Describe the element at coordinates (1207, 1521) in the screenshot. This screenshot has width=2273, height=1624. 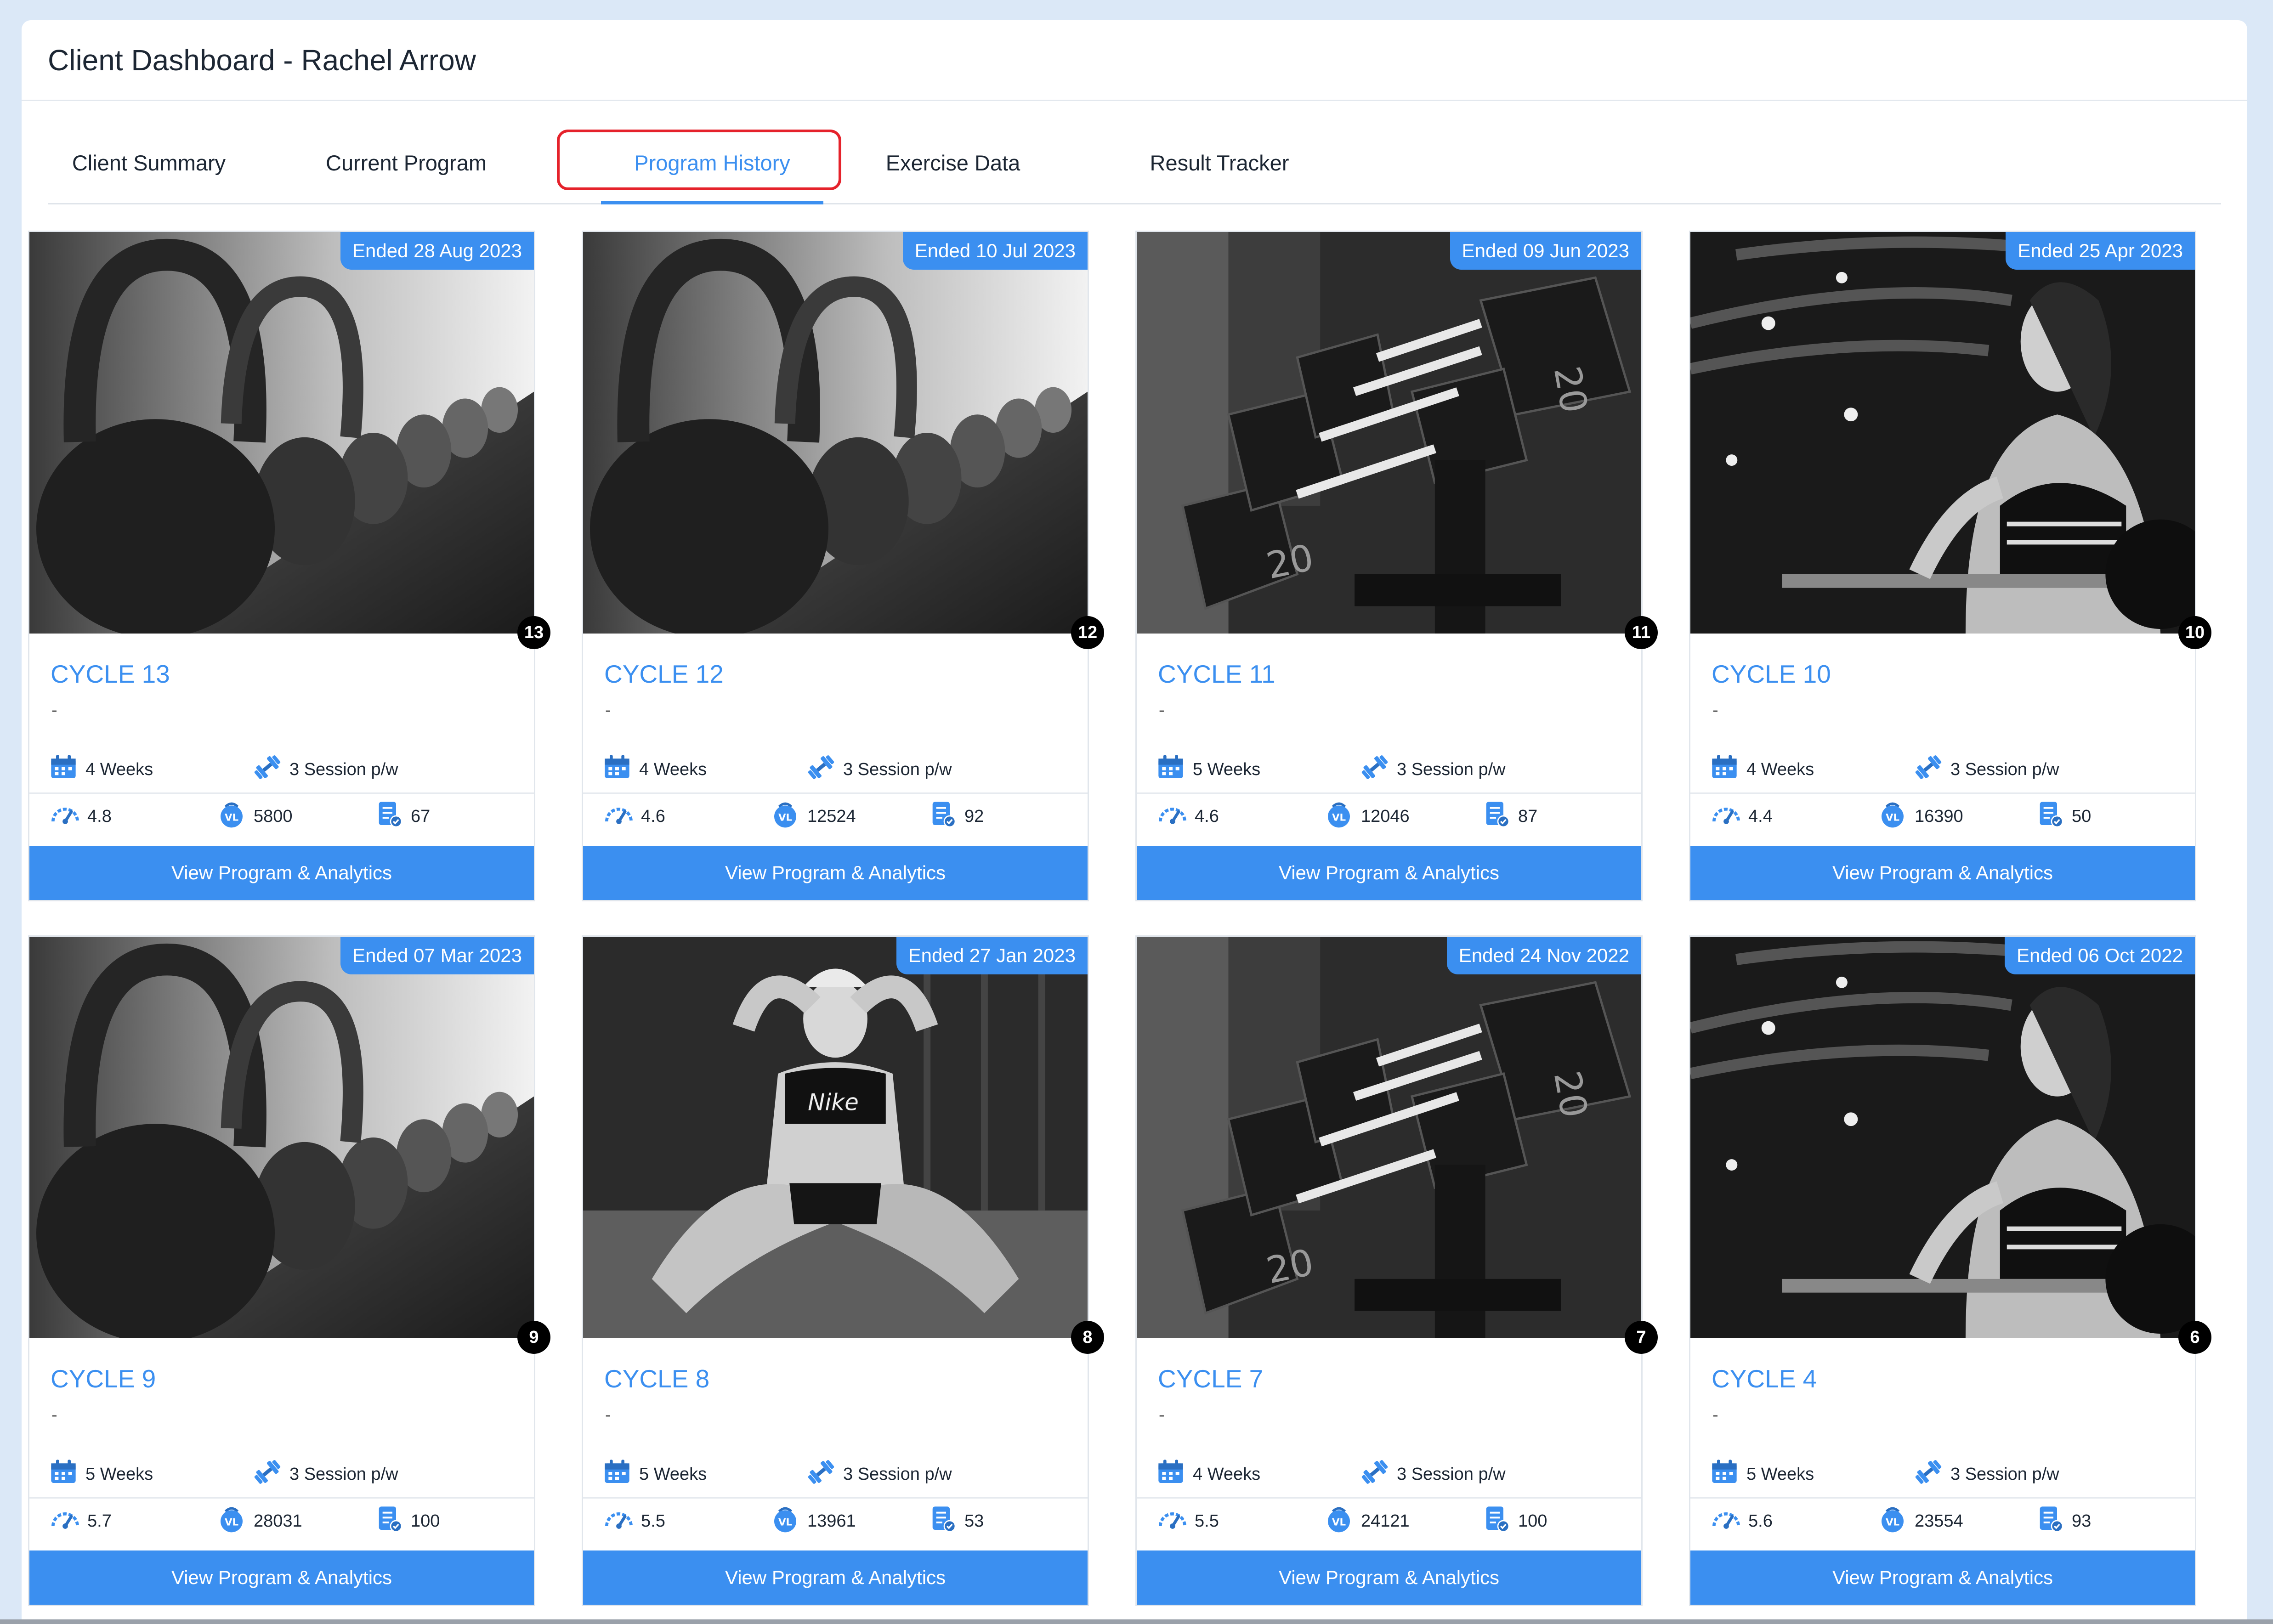
I see `intensity-value: 5.5` at that location.